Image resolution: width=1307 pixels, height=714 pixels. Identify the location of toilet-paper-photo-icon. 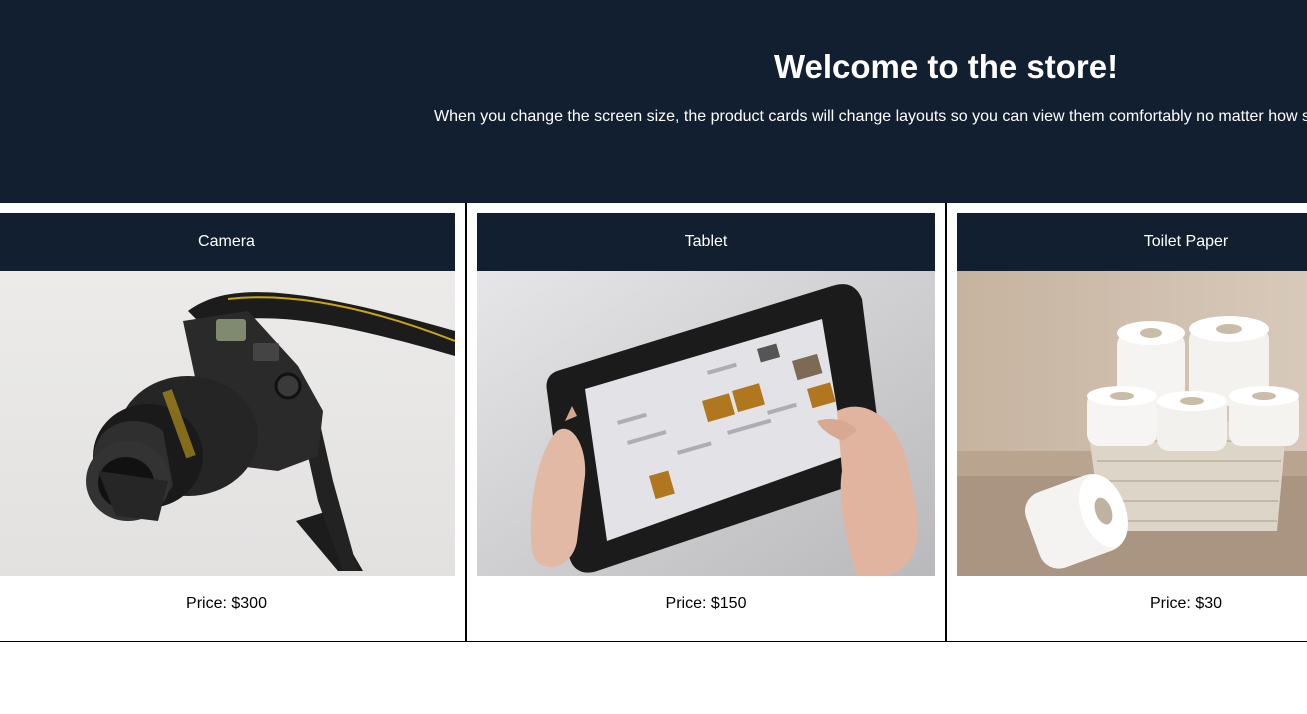
(1132, 423).